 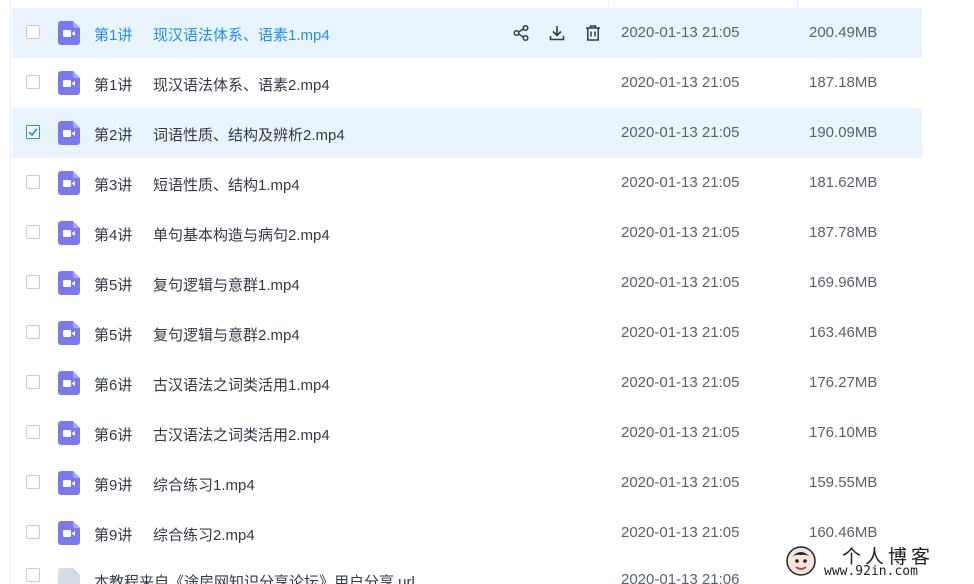 I want to click on file-title: 现汉语法体系、语素1.mp4, so click(x=241, y=35).